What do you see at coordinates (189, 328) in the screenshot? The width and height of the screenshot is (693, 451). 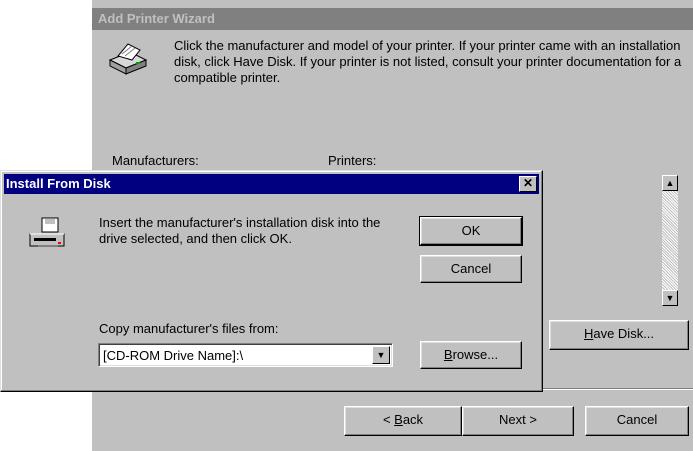 I see `copy-from-label: Copy manufacturer's files from:` at bounding box center [189, 328].